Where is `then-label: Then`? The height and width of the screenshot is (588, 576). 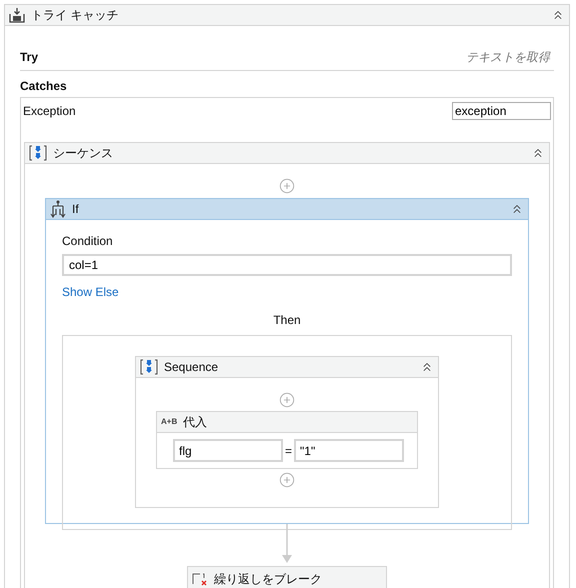
then-label: Then is located at coordinates (287, 320).